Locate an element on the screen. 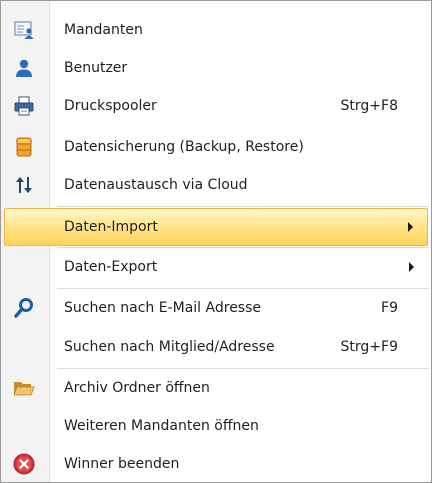 This screenshot has width=432, height=483. menu-item-label: Winner beenden is located at coordinates (122, 464).